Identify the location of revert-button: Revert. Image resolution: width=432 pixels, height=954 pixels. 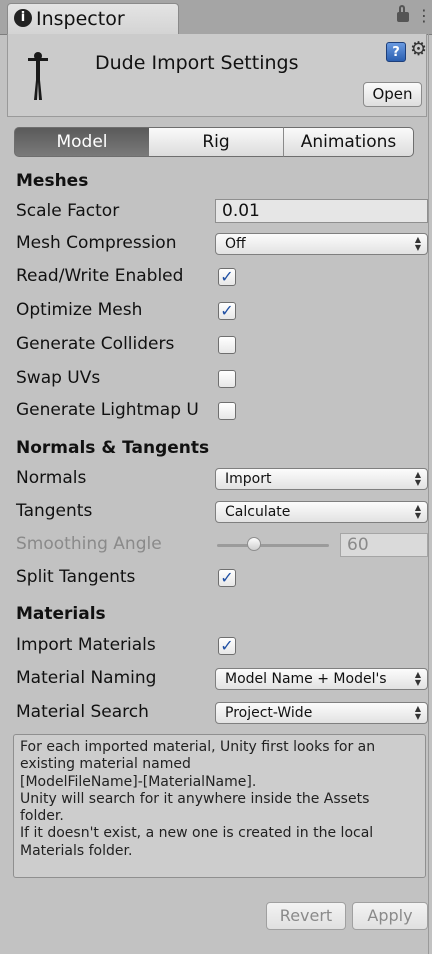
(306, 916).